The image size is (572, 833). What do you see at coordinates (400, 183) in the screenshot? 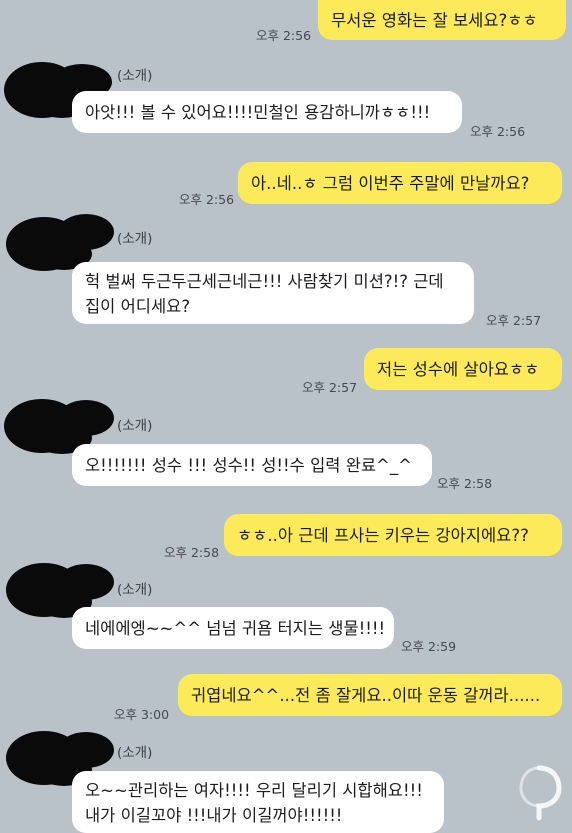
I see `message-bubble-mine: 아..네..ㅎ 그럼 이번주 주말에 만날까요?` at bounding box center [400, 183].